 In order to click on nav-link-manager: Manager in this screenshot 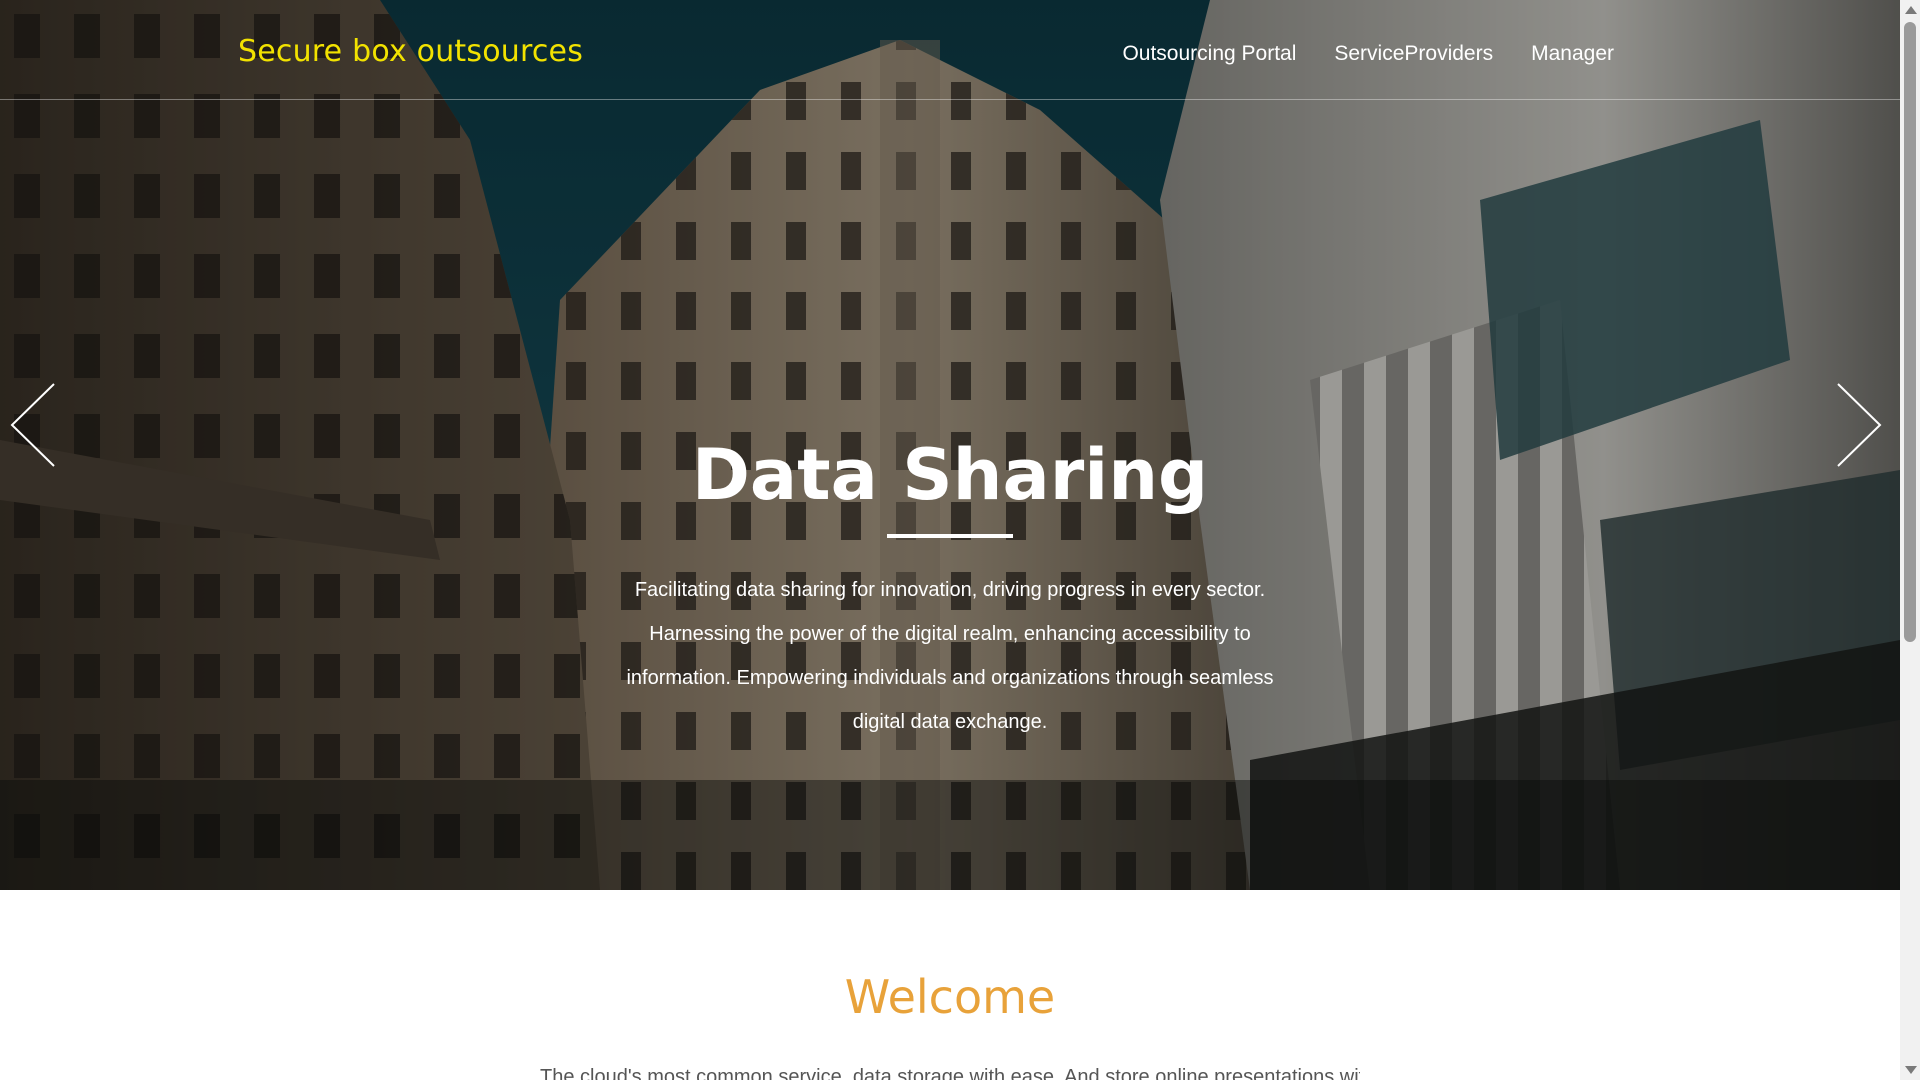, I will do `click(1572, 54)`.